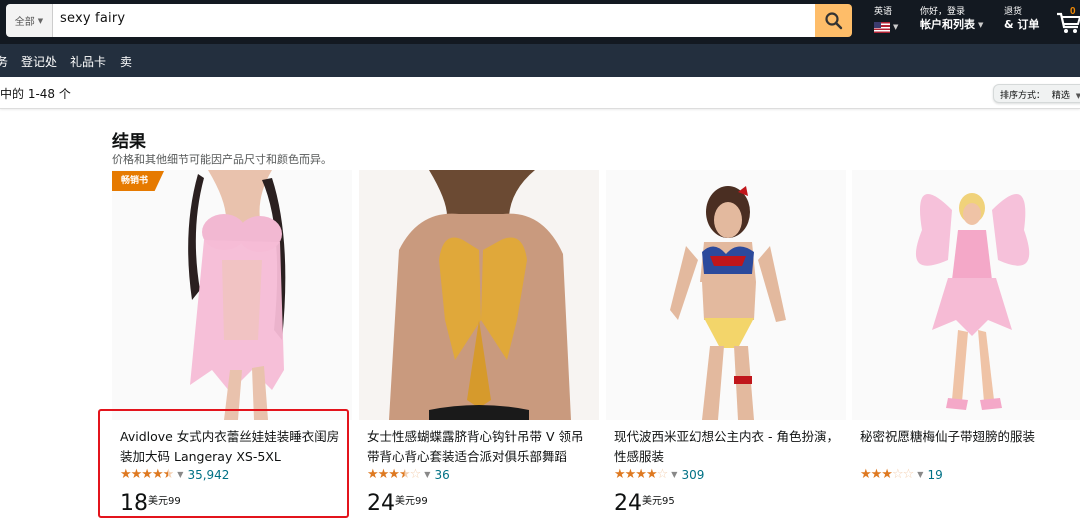 This screenshot has height=523, width=1080. Describe the element at coordinates (934, 475) in the screenshot. I see `review-count: 19` at that location.